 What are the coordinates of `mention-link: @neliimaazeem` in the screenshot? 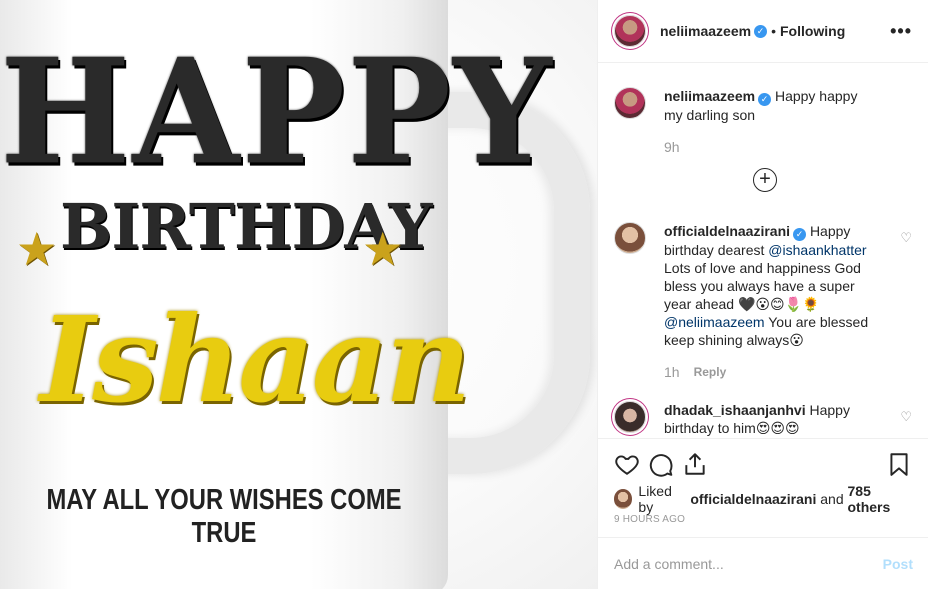 It's located at (714, 322).